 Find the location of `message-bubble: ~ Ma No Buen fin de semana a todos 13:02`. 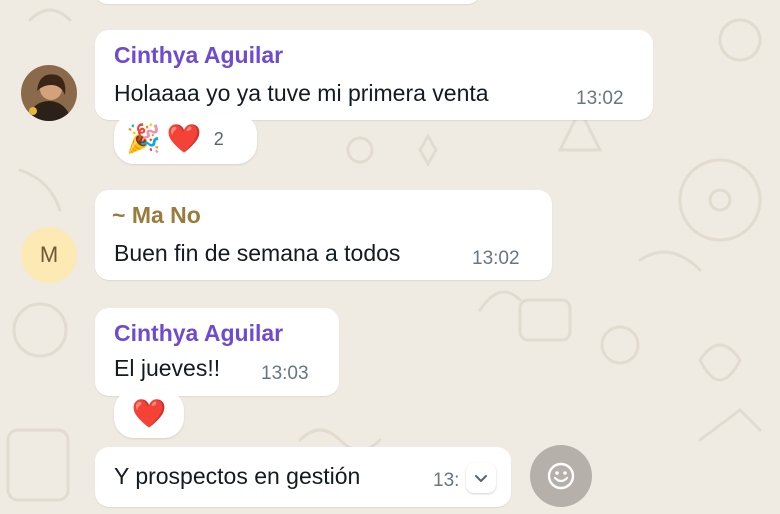

message-bubble: ~ Ma No Buen fin de semana a todos 13:02 is located at coordinates (323, 235).